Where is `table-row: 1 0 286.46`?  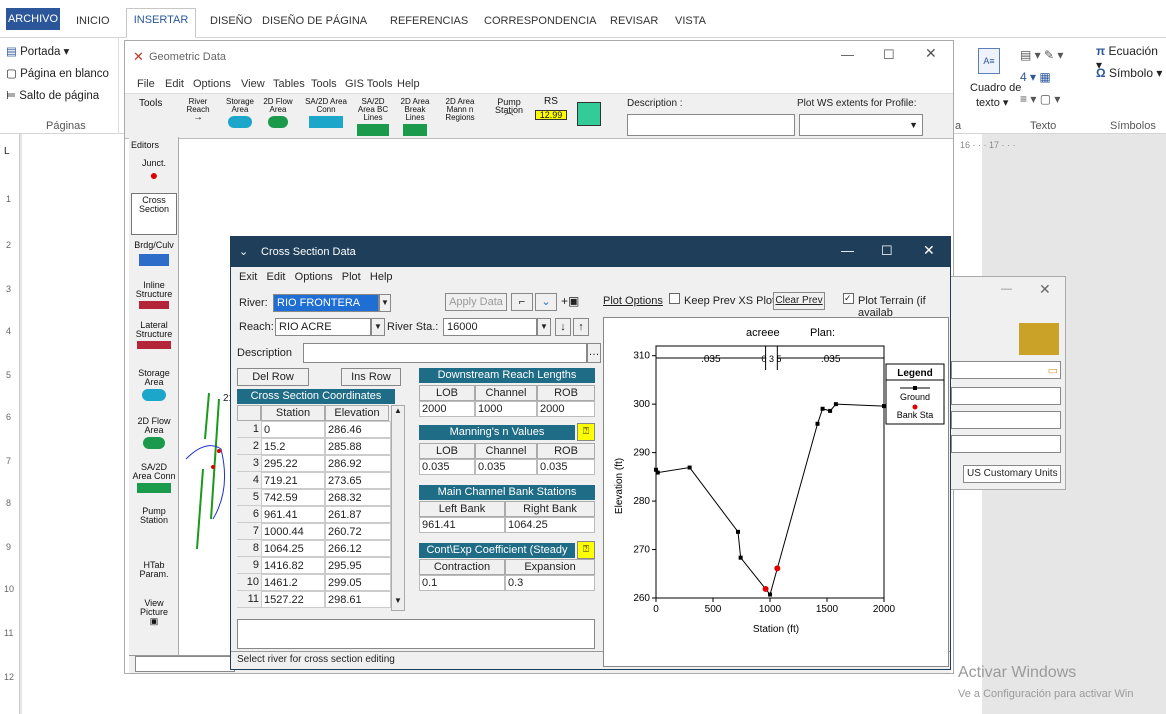 table-row: 1 0 286.46 is located at coordinates (317, 429).